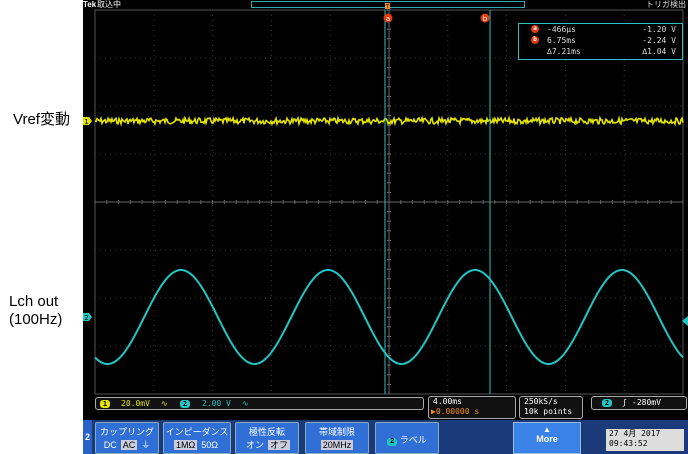  Describe the element at coordinates (659, 29) in the screenshot. I see `cursor-a-volt: -1.20 V` at that location.